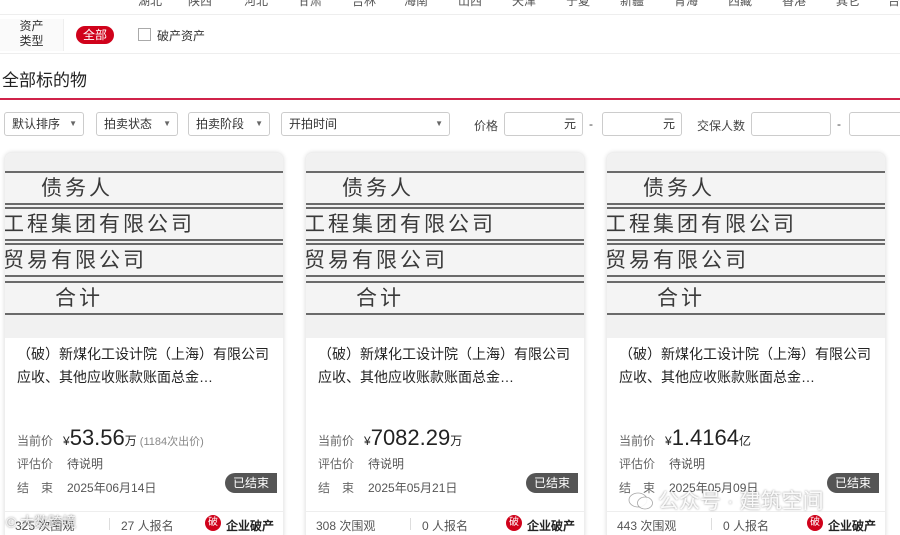 The height and width of the screenshot is (535, 900). What do you see at coordinates (647, 526) in the screenshot?
I see `view-count: 443 次围观` at bounding box center [647, 526].